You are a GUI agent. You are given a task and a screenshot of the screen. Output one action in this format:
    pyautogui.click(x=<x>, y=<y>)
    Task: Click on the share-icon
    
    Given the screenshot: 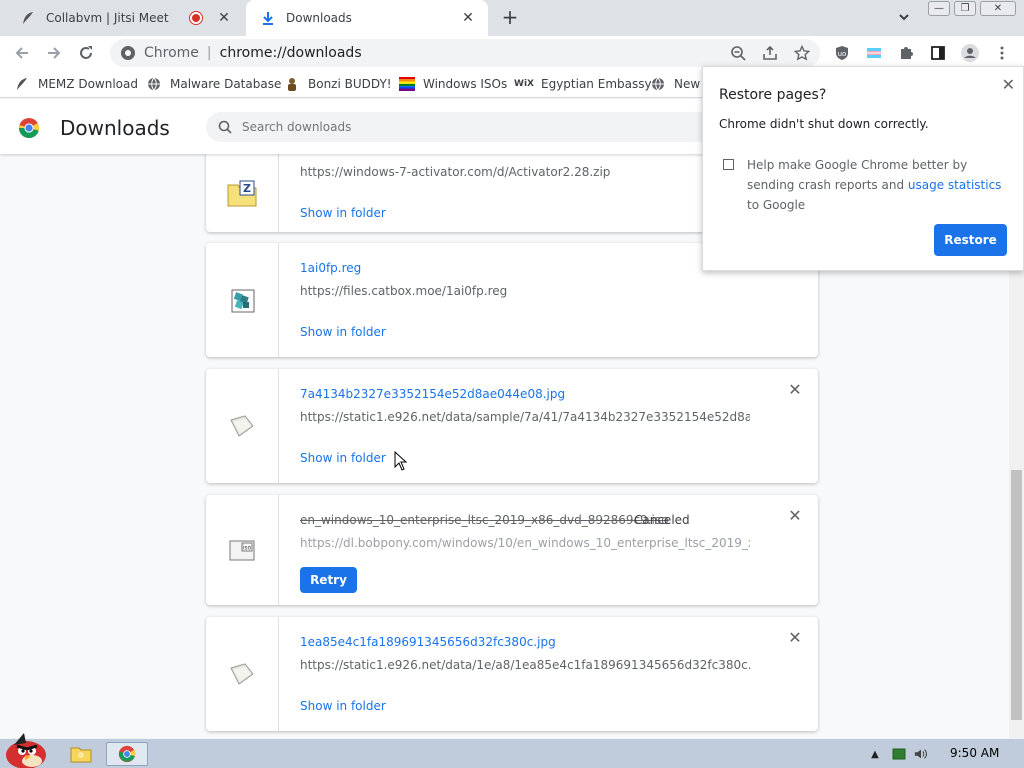 What is the action you would take?
    pyautogui.click(x=770, y=53)
    